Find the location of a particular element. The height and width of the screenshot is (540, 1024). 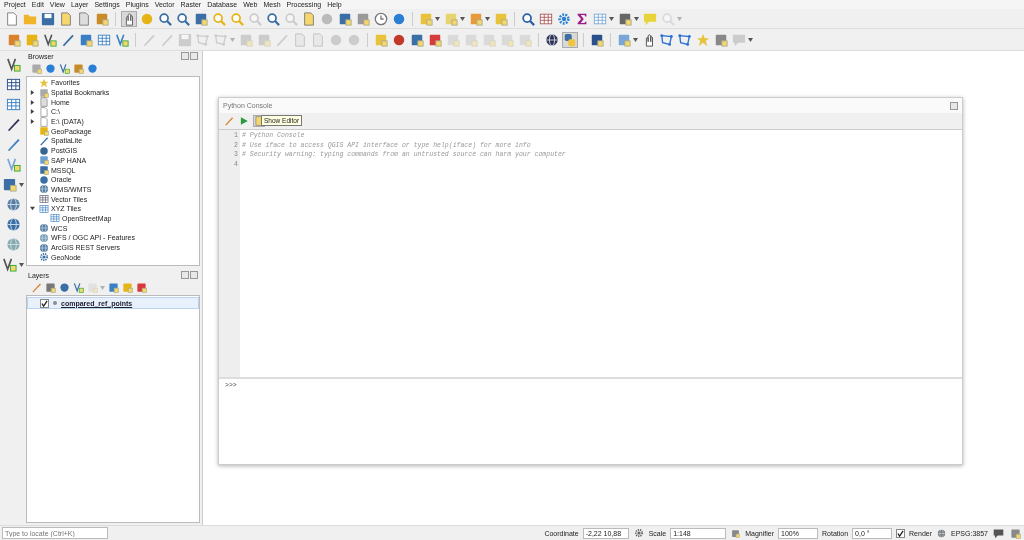

speech-bubble-icon is located at coordinates (998, 533).